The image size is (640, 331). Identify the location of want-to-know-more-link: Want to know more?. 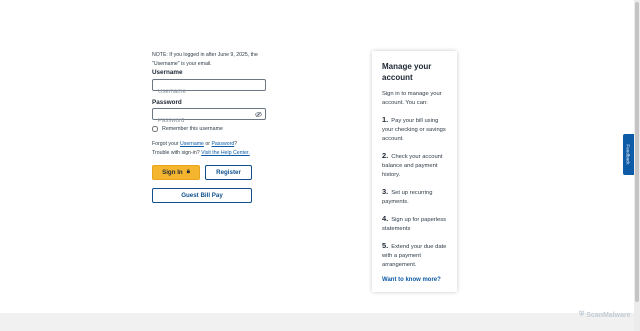
(414, 280).